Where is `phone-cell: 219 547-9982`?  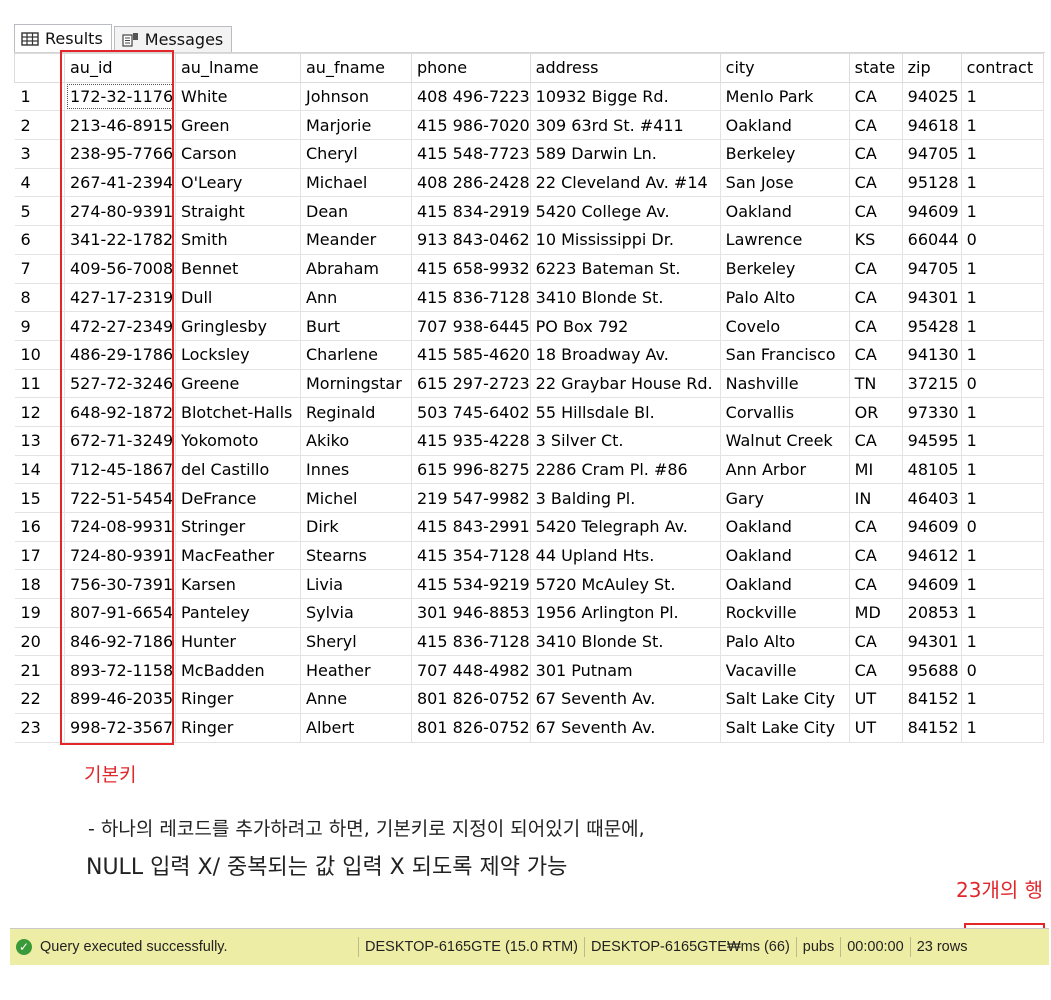
phone-cell: 219 547-9982 is located at coordinates (471, 498).